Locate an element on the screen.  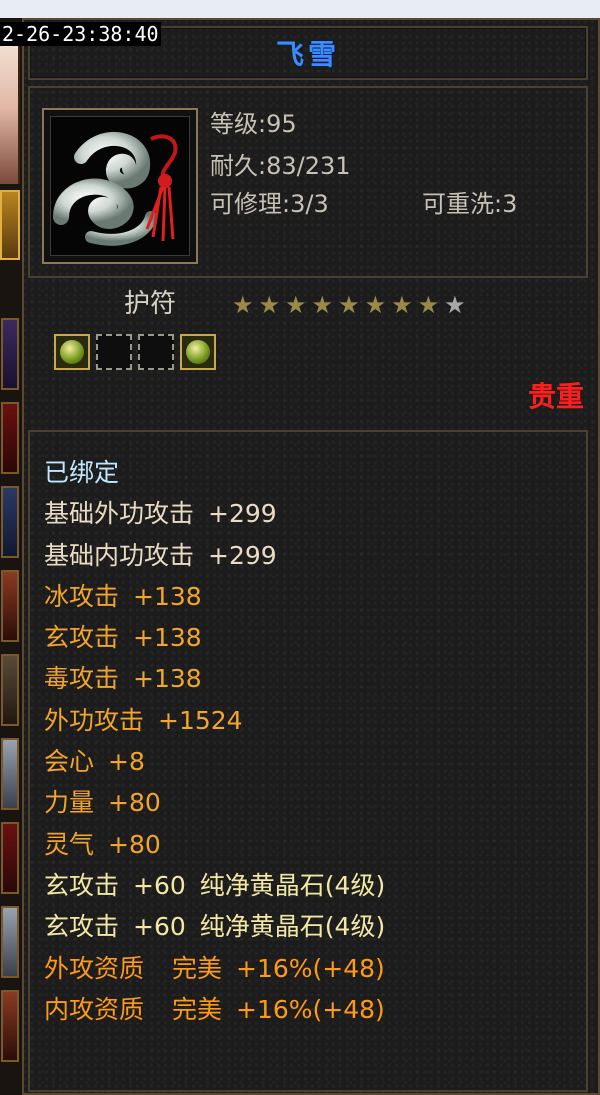
item-repairable: 可修理:3/3 is located at coordinates (269, 204).